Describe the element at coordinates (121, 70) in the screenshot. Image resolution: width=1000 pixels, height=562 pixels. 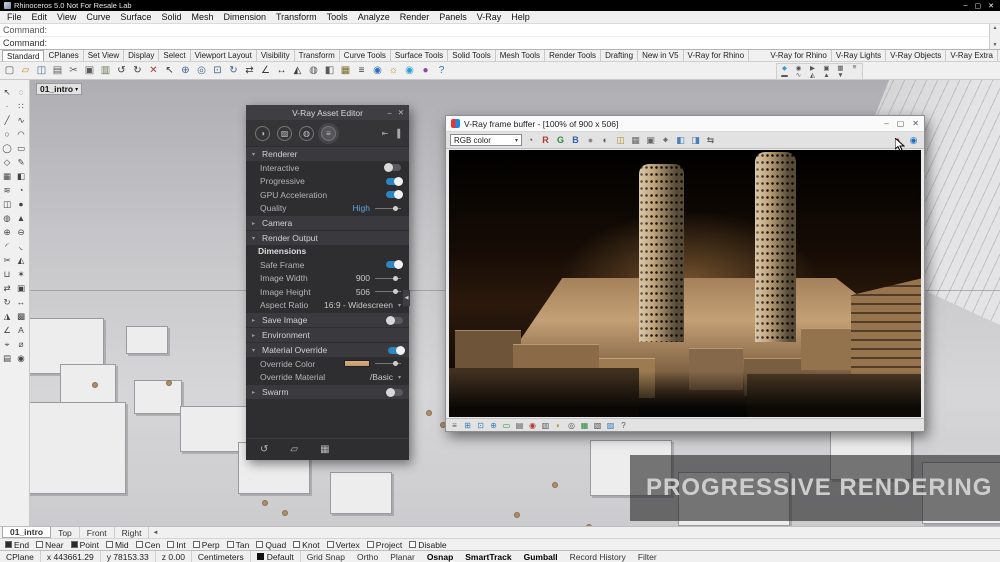
I see `undo-icon: ↺` at that location.